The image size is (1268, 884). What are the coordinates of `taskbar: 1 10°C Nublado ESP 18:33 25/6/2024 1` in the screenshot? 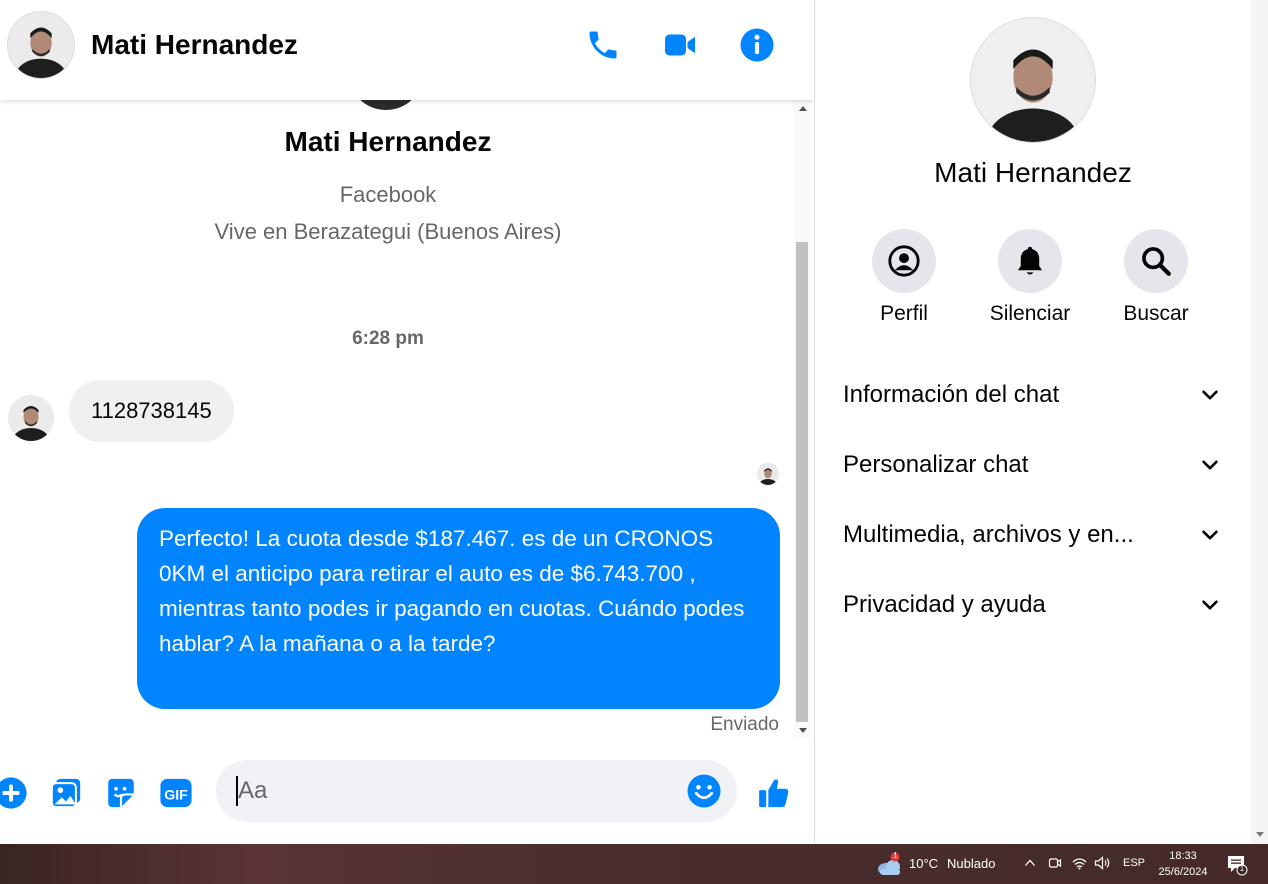 It's located at (634, 864).